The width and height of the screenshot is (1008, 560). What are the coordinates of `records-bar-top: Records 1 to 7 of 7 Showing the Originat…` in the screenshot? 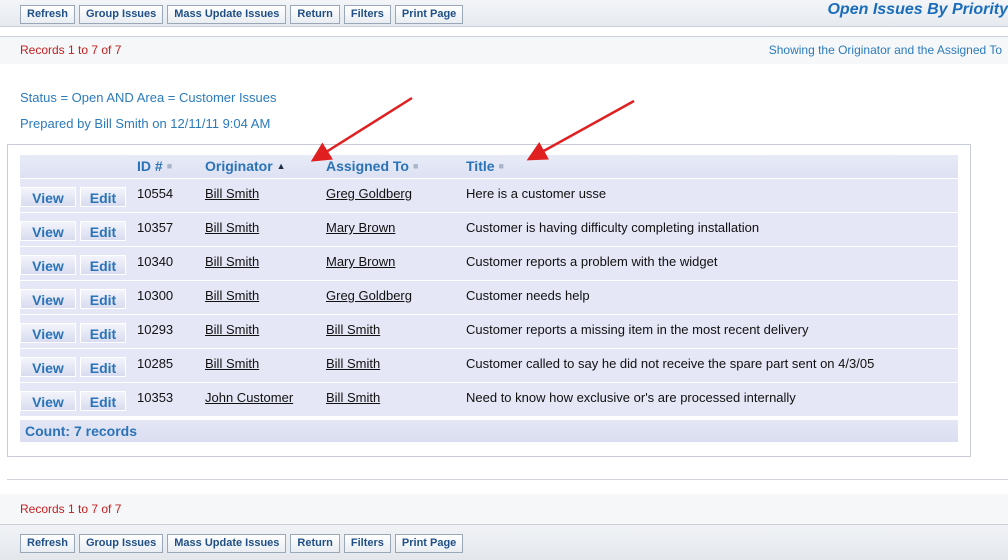 It's located at (504, 50).